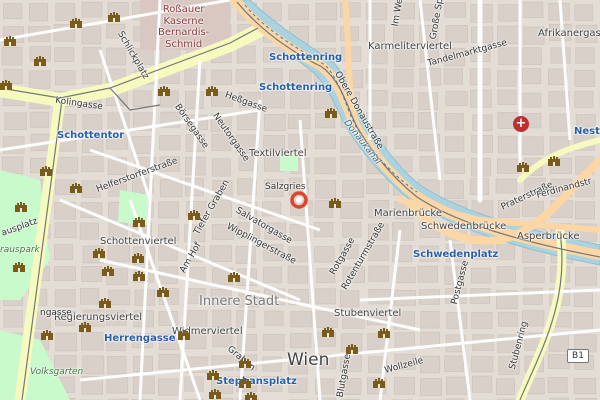 Image resolution: width=600 pixels, height=400 pixels. I want to click on rathauspark-label: rauspark, so click(20, 250).